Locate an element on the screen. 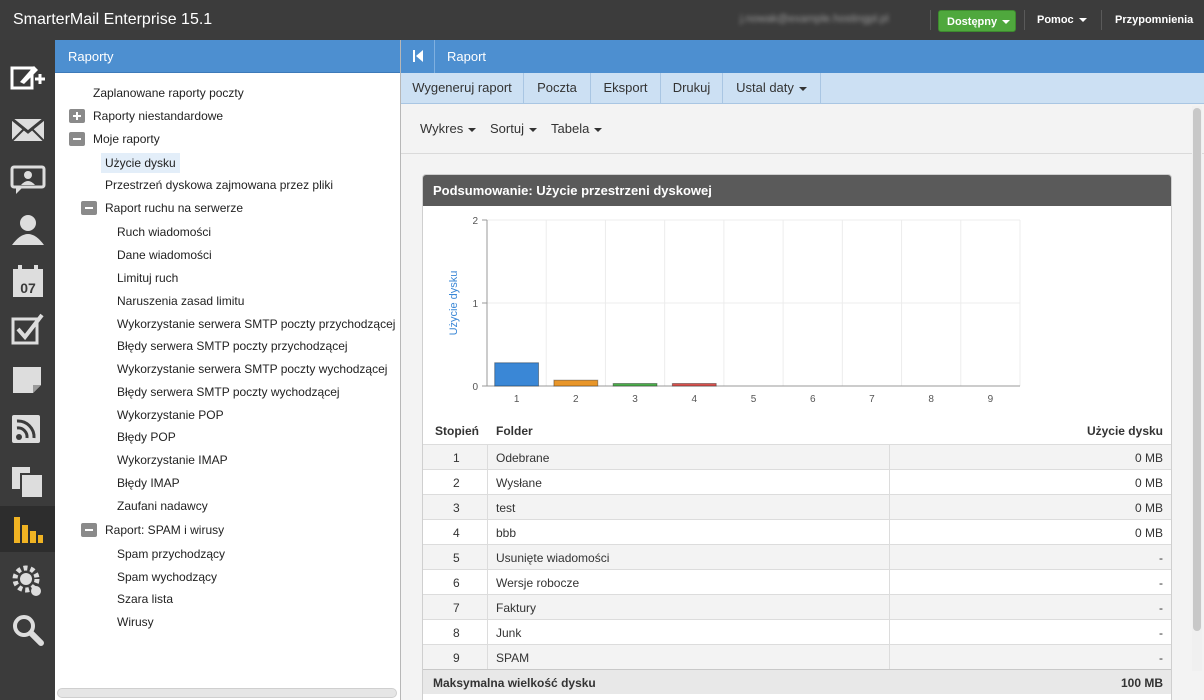 Image resolution: width=1204 pixels, height=700 pixels. tree-item: Dane wiadomości is located at coordinates (164, 255).